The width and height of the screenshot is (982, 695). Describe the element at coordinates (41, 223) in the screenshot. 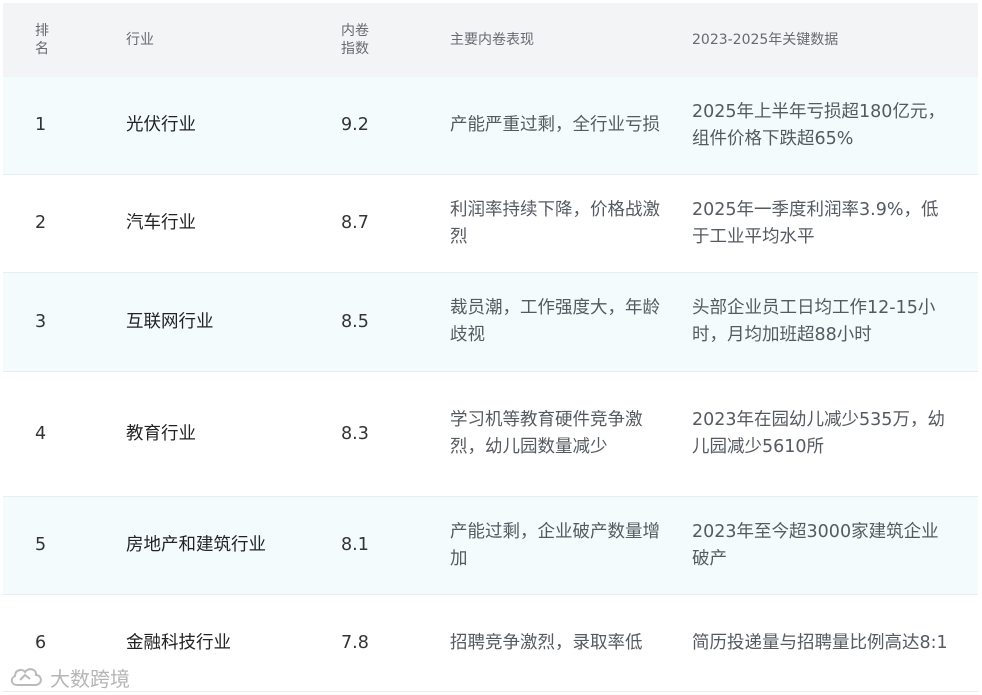

I see `cell-rank: 2` at that location.